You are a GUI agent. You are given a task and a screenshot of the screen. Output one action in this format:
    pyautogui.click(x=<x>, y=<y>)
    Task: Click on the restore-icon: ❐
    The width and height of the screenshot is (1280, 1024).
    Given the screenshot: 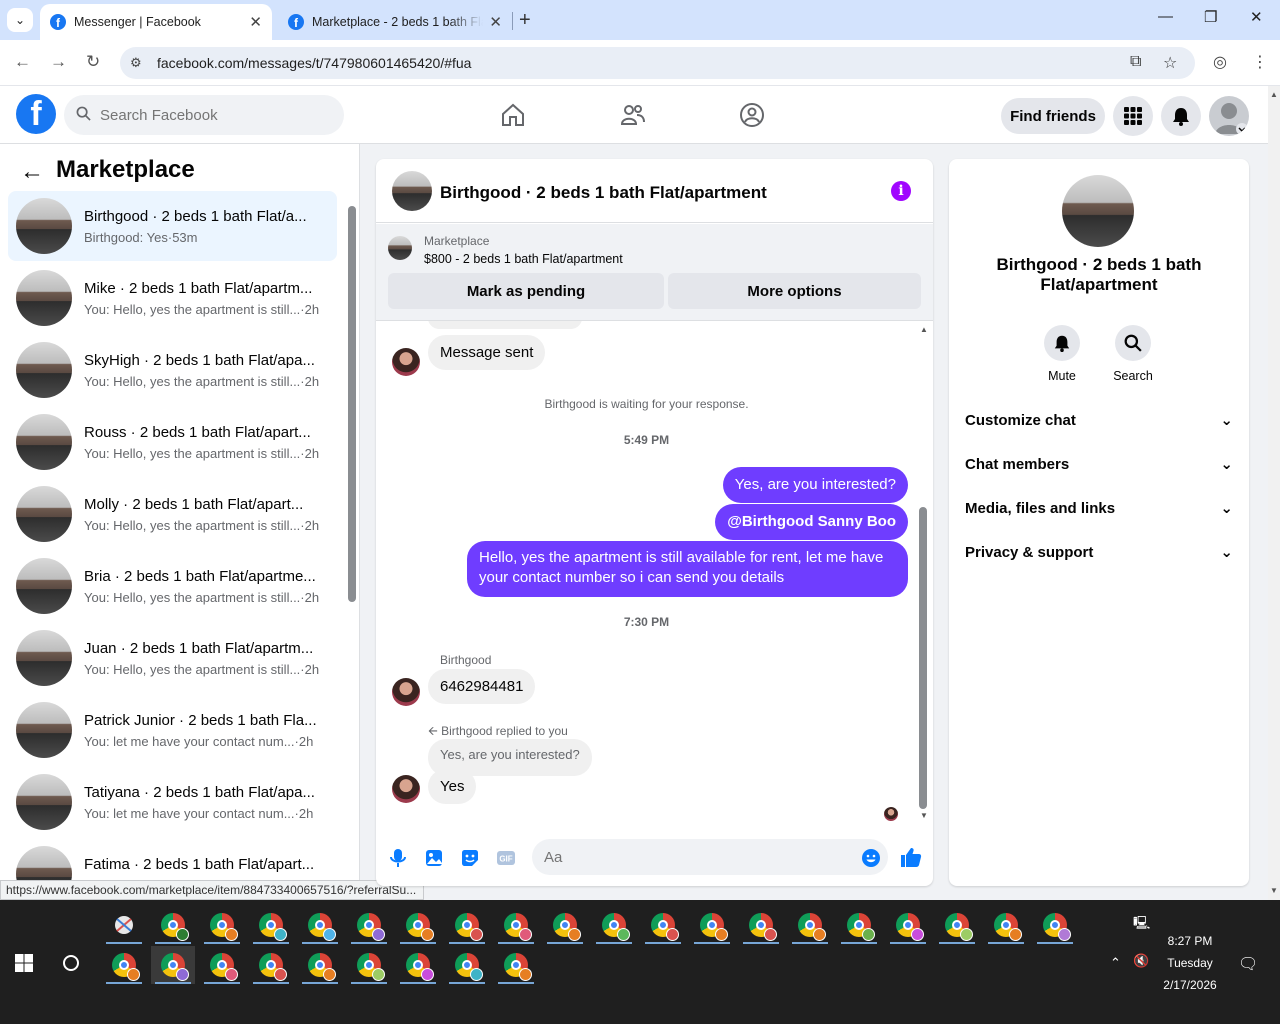 What is the action you would take?
    pyautogui.click(x=1210, y=17)
    